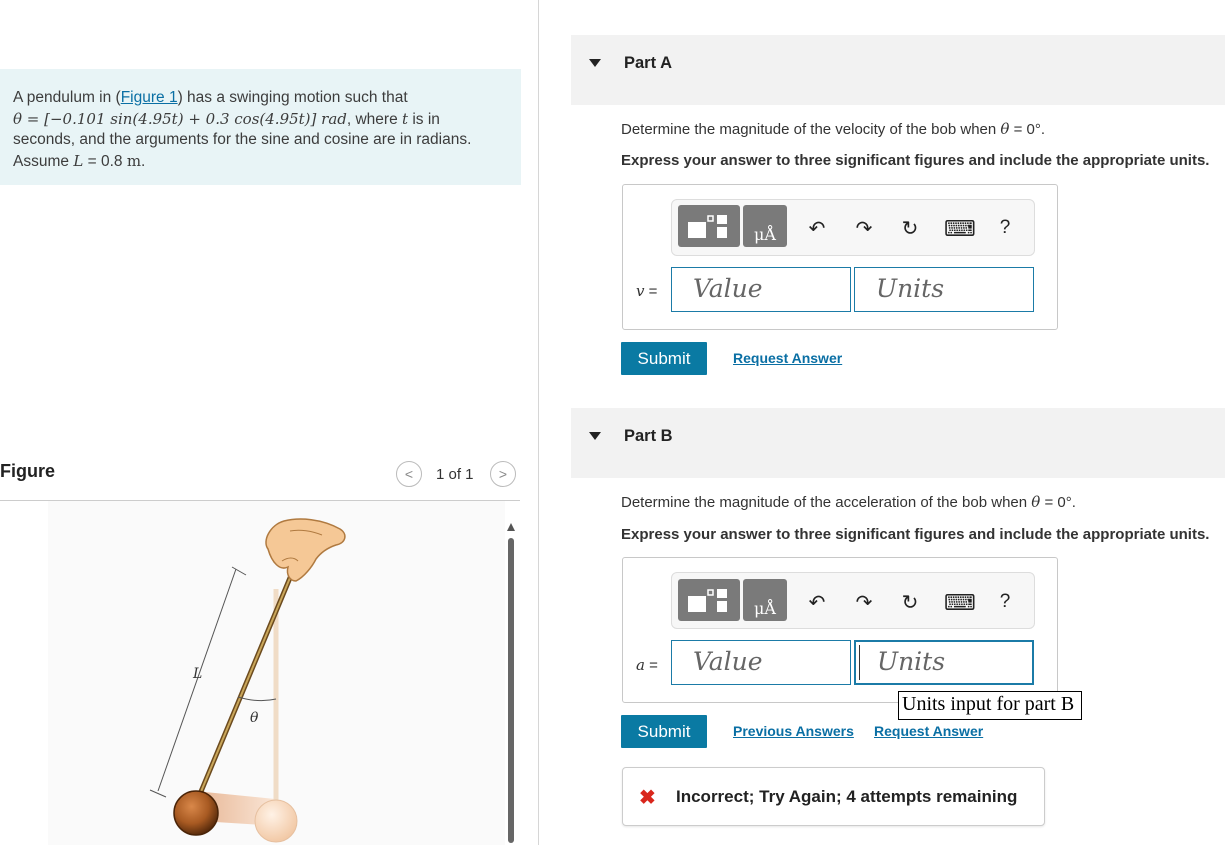 The height and width of the screenshot is (845, 1225). I want to click on chevron-left-icon: <, so click(409, 474).